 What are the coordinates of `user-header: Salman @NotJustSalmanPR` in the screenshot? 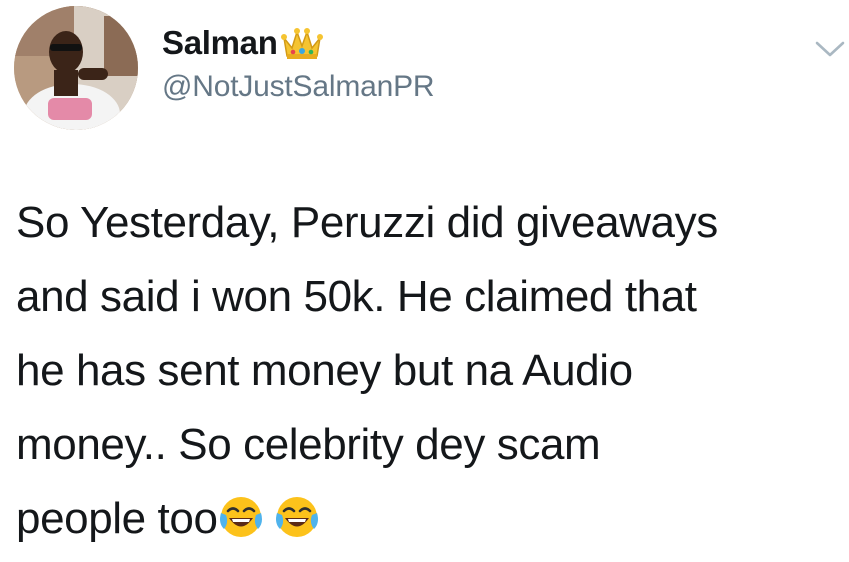 It's located at (298, 63).